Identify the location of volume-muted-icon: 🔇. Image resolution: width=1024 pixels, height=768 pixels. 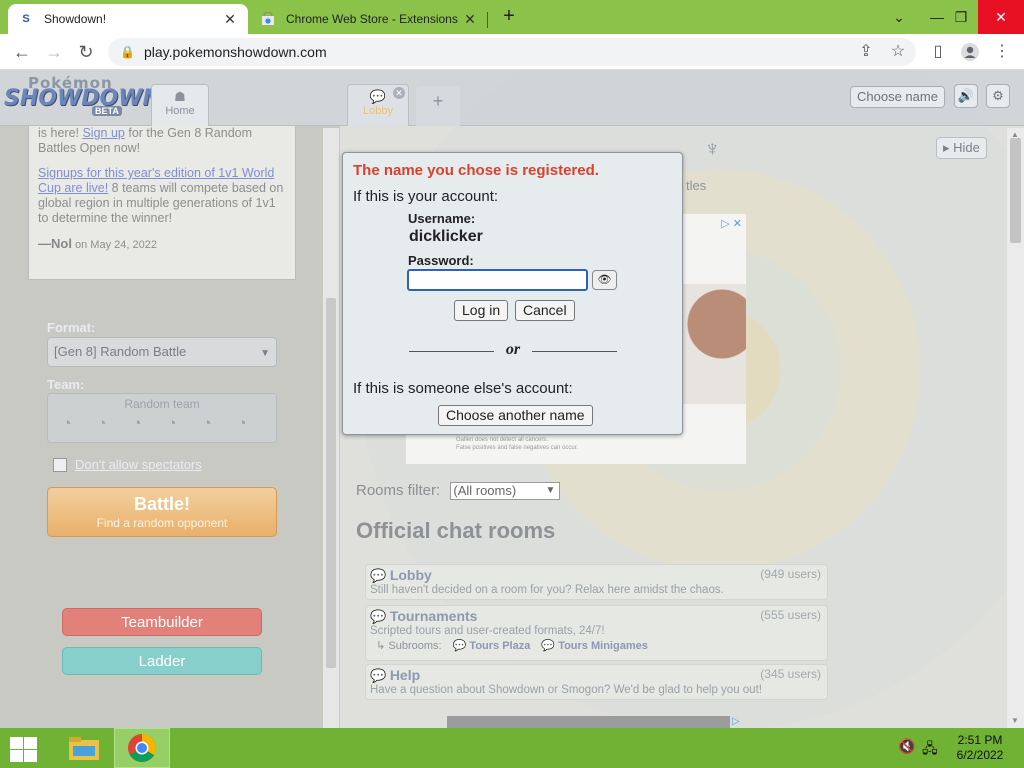
(906, 746).